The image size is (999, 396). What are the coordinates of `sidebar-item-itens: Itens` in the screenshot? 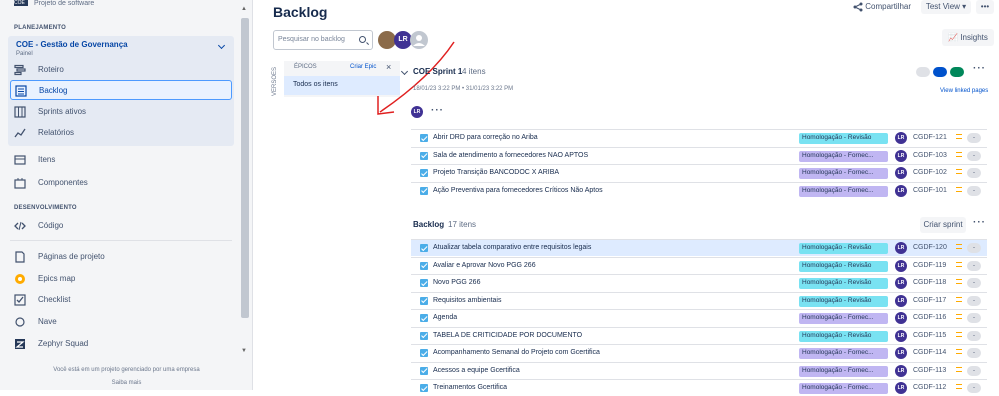 It's located at (121, 160).